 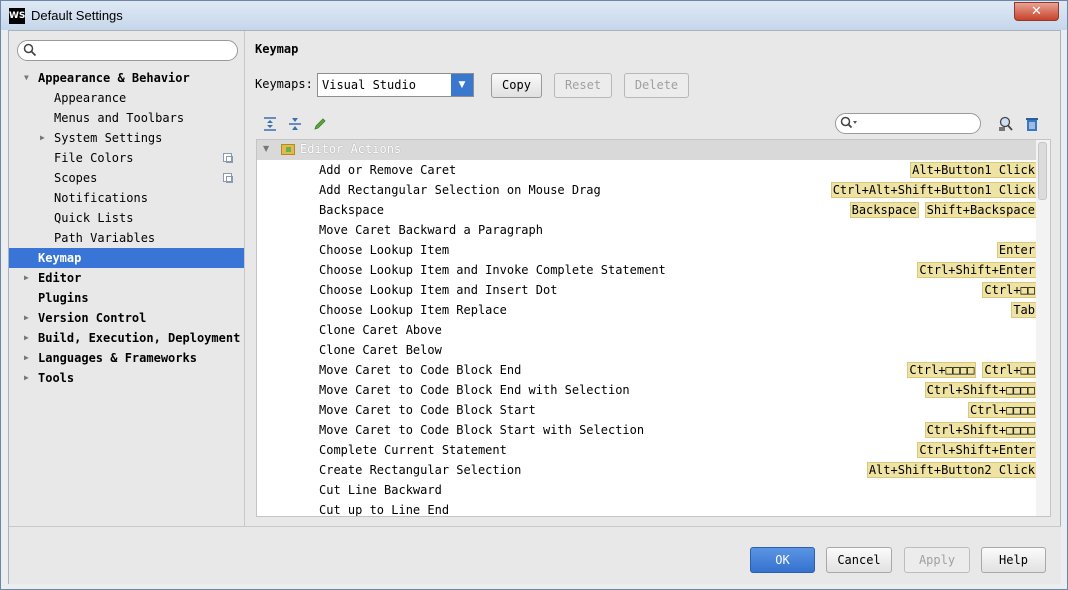 I want to click on window-title: Default Settings, so click(x=77, y=15).